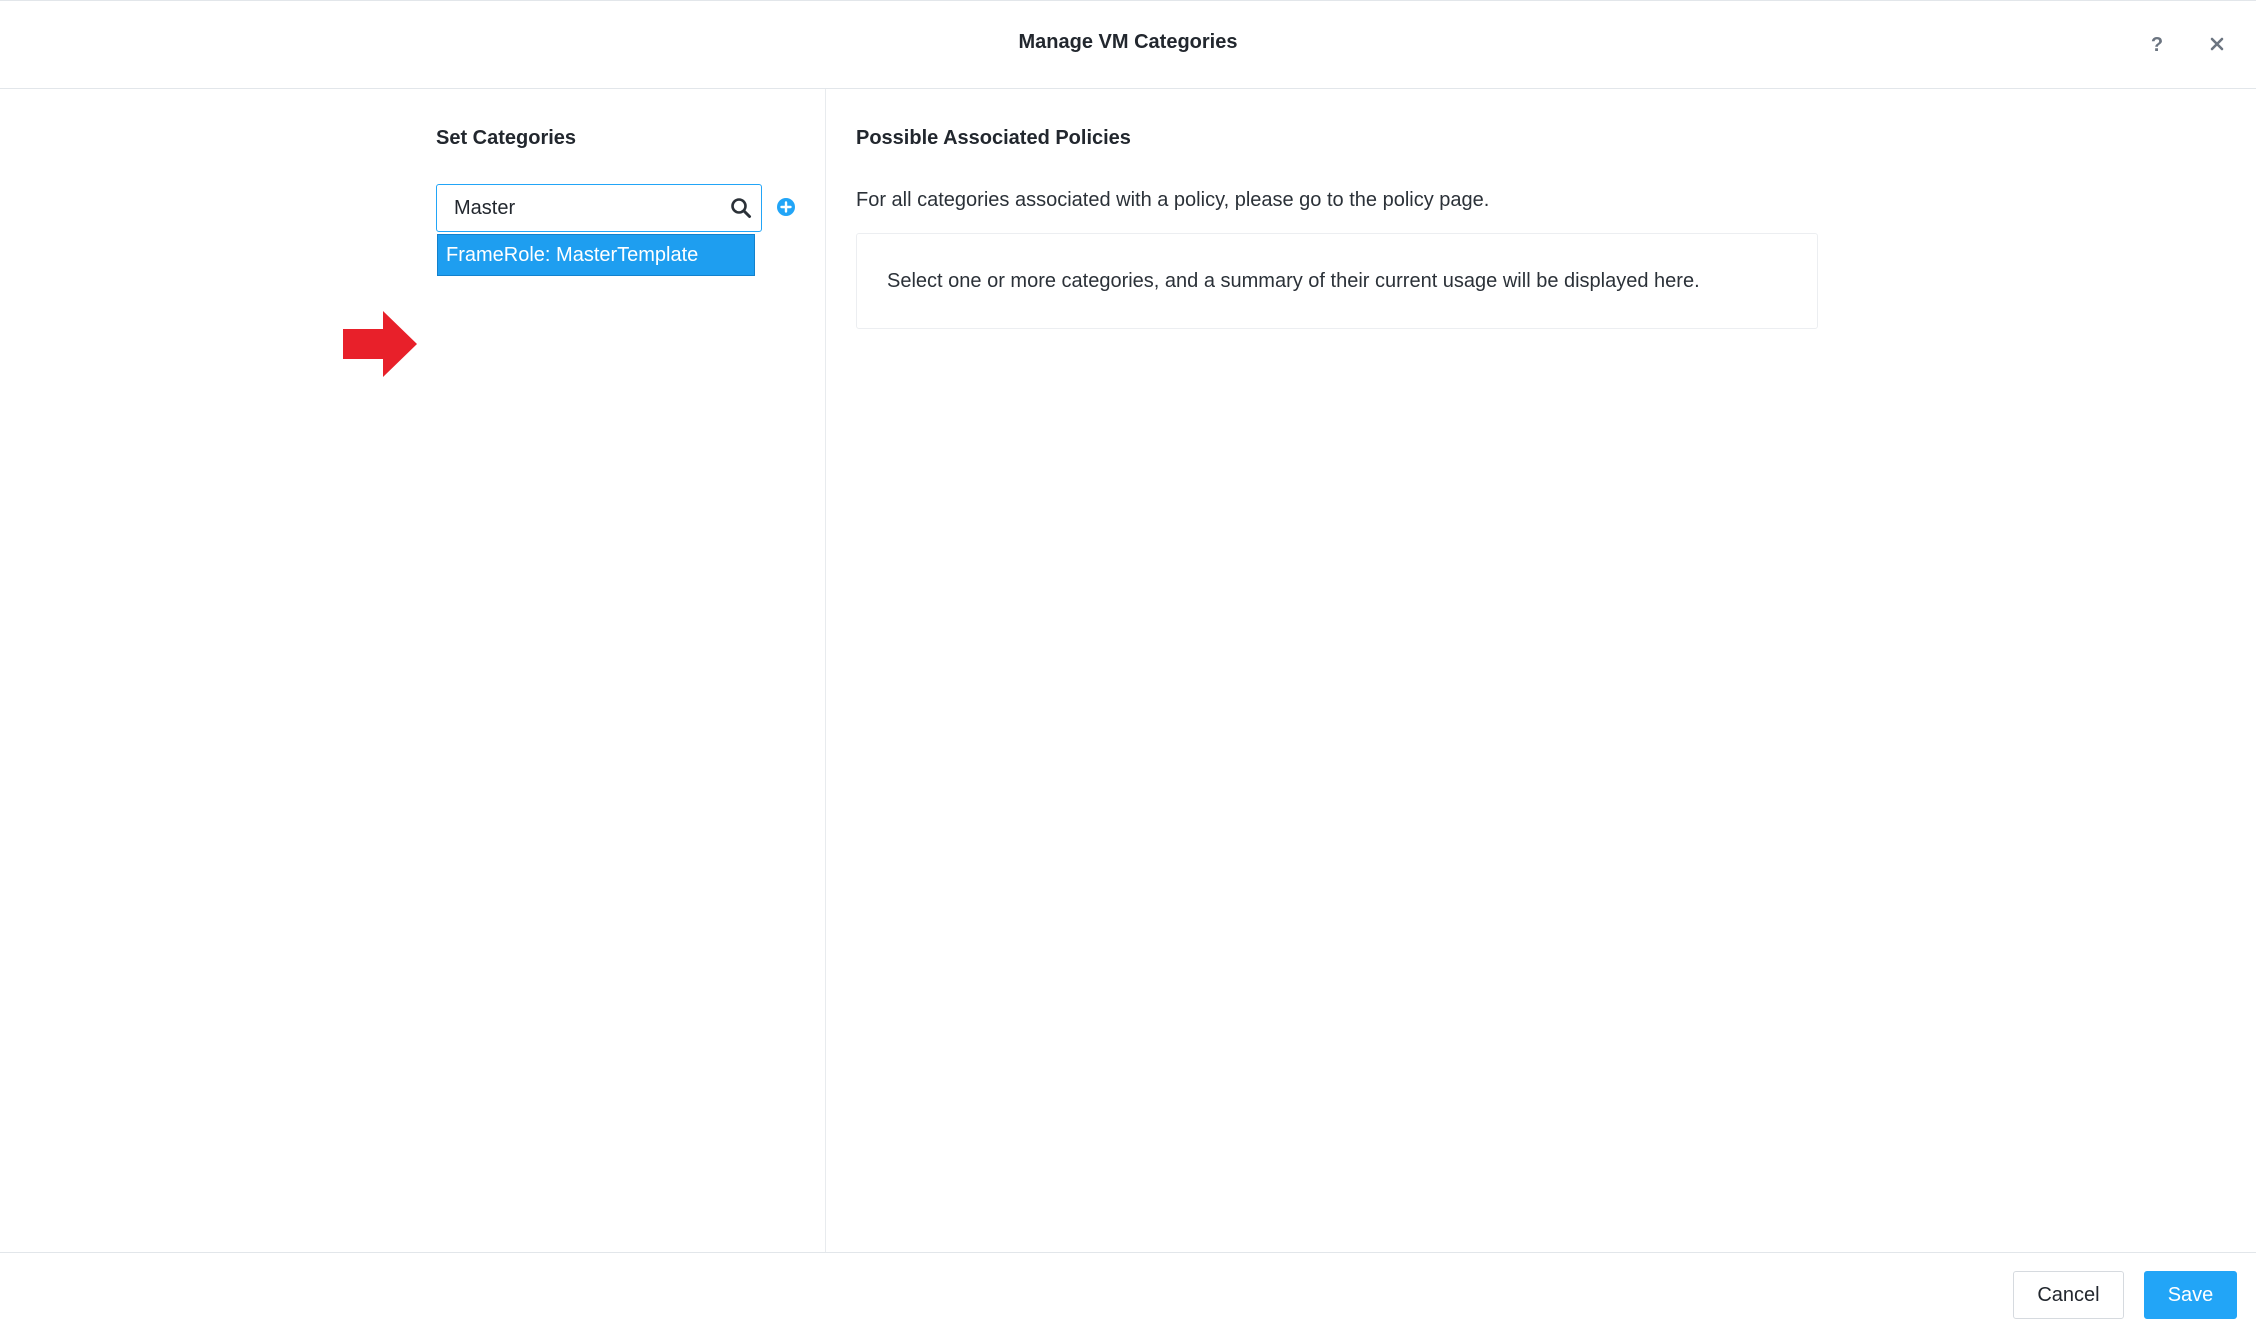  Describe the element at coordinates (786, 207) in the screenshot. I see `plus-circle-icon` at that location.